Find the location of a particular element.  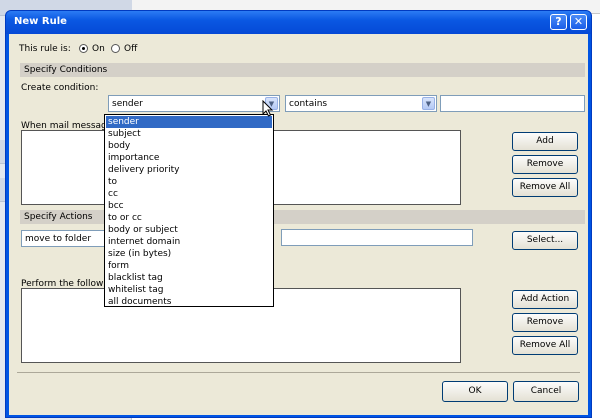

dropdown-option: all documents is located at coordinates (189, 302).